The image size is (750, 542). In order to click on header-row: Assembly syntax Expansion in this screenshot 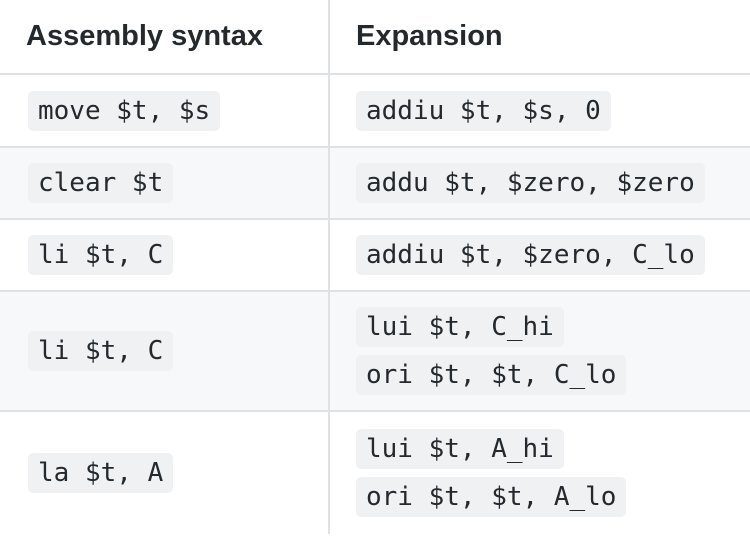, I will do `click(375, 37)`.